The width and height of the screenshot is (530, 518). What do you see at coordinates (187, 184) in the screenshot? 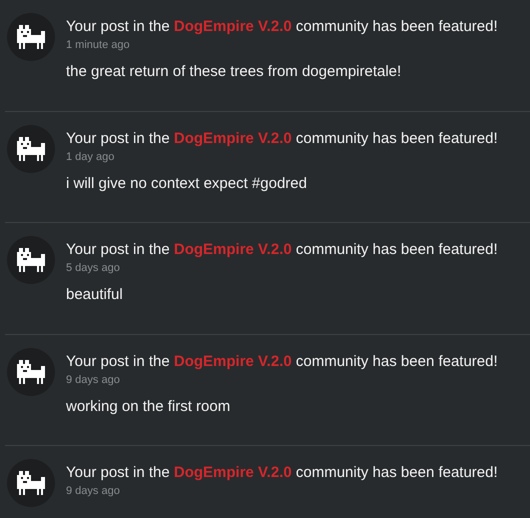
I see `post-text: i will give no context expect #godred` at bounding box center [187, 184].